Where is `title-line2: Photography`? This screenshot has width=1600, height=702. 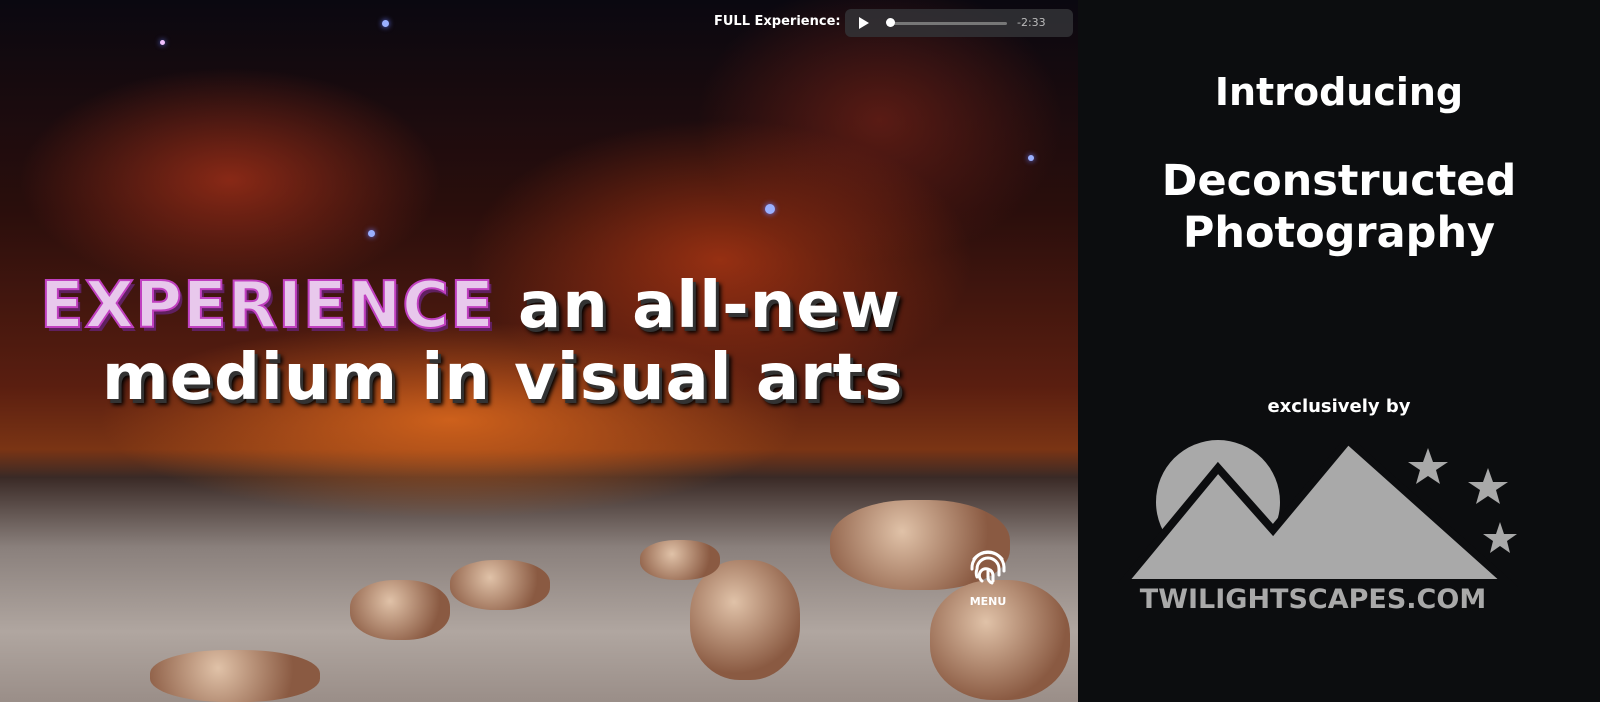
title-line2: Photography is located at coordinates (1339, 233).